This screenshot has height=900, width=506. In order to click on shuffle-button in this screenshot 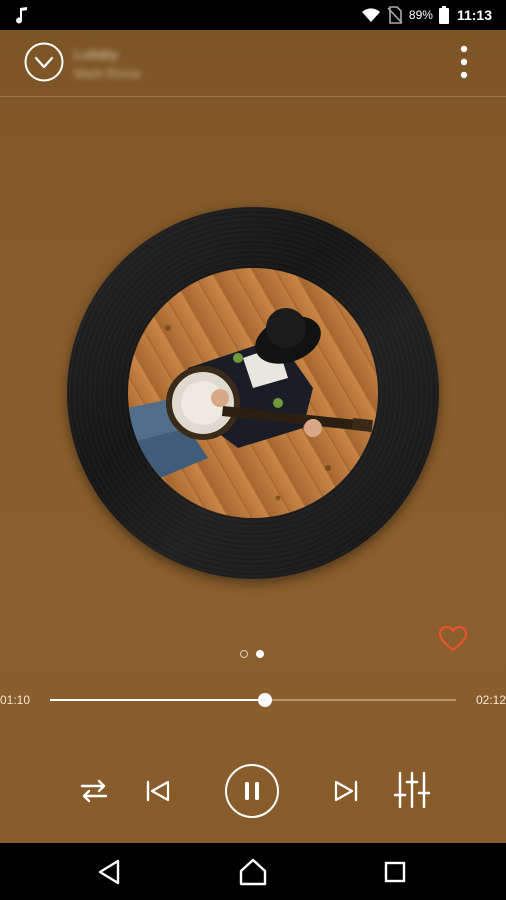, I will do `click(94, 791)`.